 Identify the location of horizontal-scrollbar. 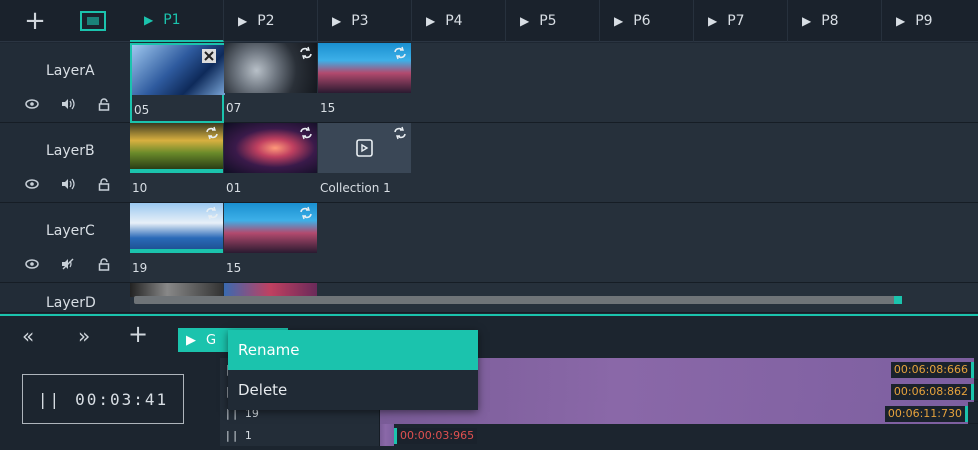
(518, 300).